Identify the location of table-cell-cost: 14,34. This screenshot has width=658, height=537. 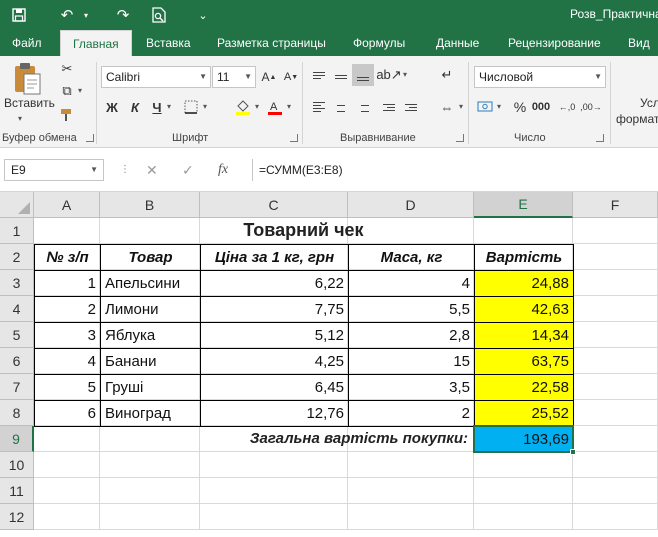
(524, 335).